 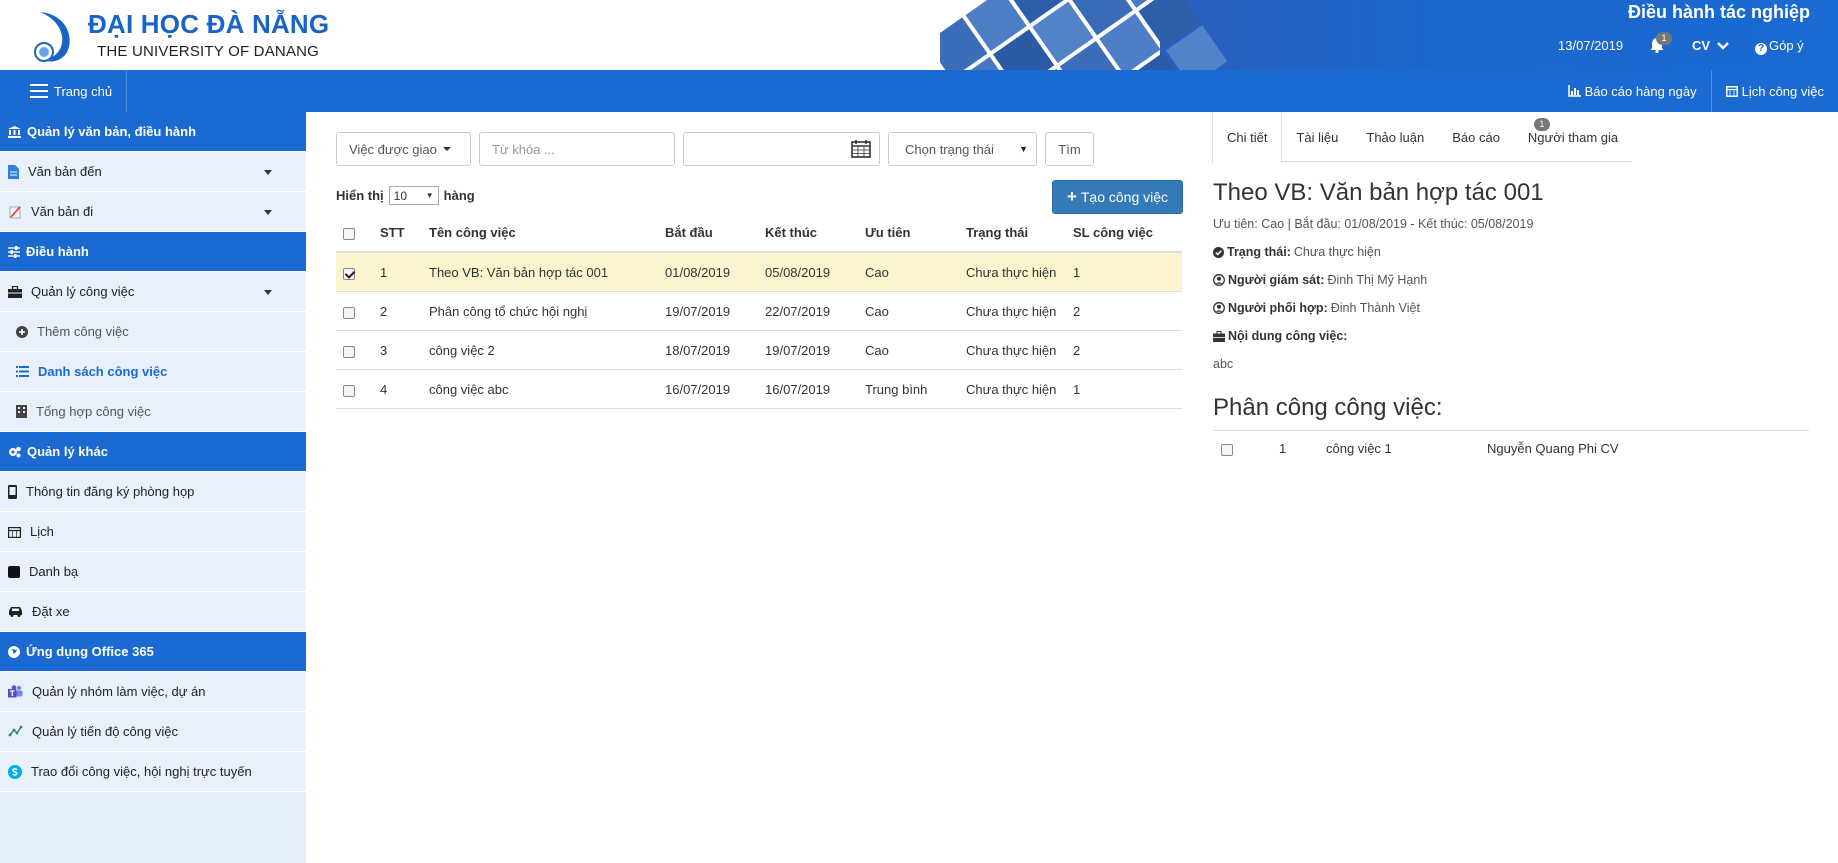 I want to click on supervisor-value: Đinh Thị Mỹ Hạnh, so click(x=1377, y=280).